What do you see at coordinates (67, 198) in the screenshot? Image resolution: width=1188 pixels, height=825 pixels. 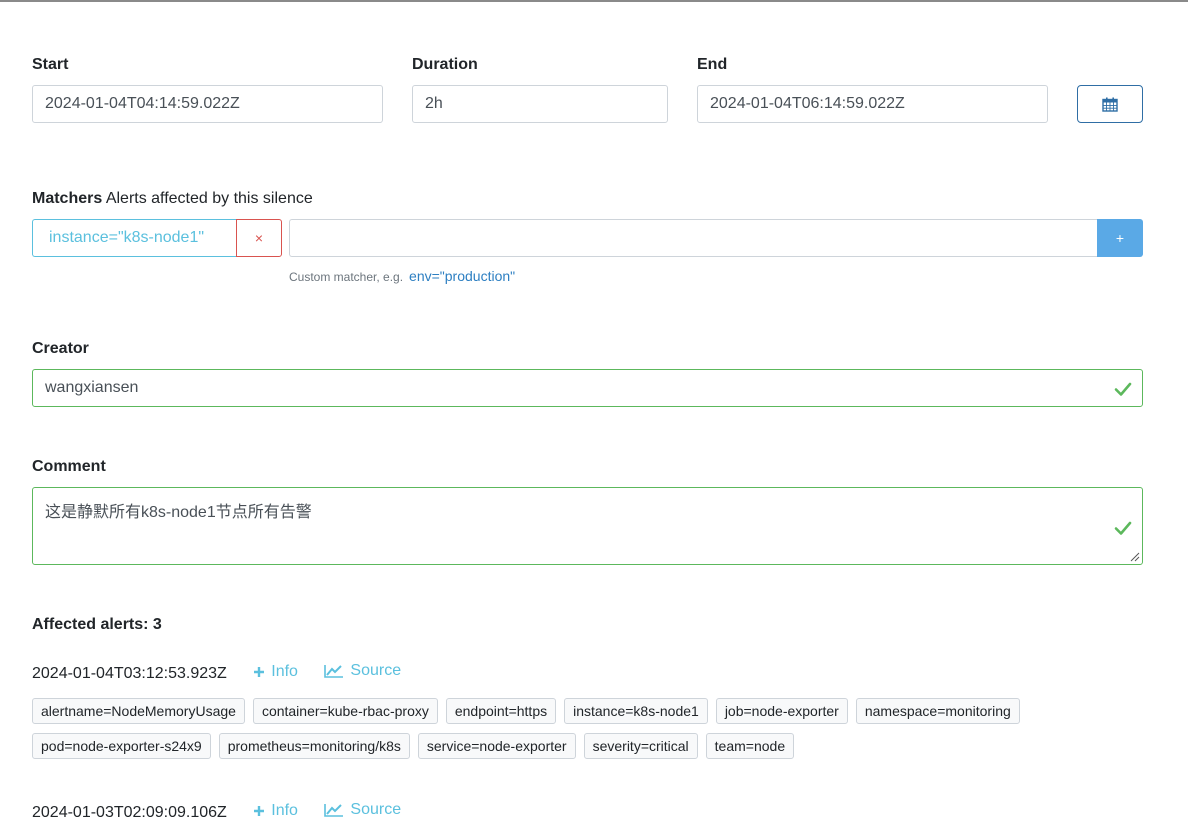 I see `matchers-label: Matchers` at bounding box center [67, 198].